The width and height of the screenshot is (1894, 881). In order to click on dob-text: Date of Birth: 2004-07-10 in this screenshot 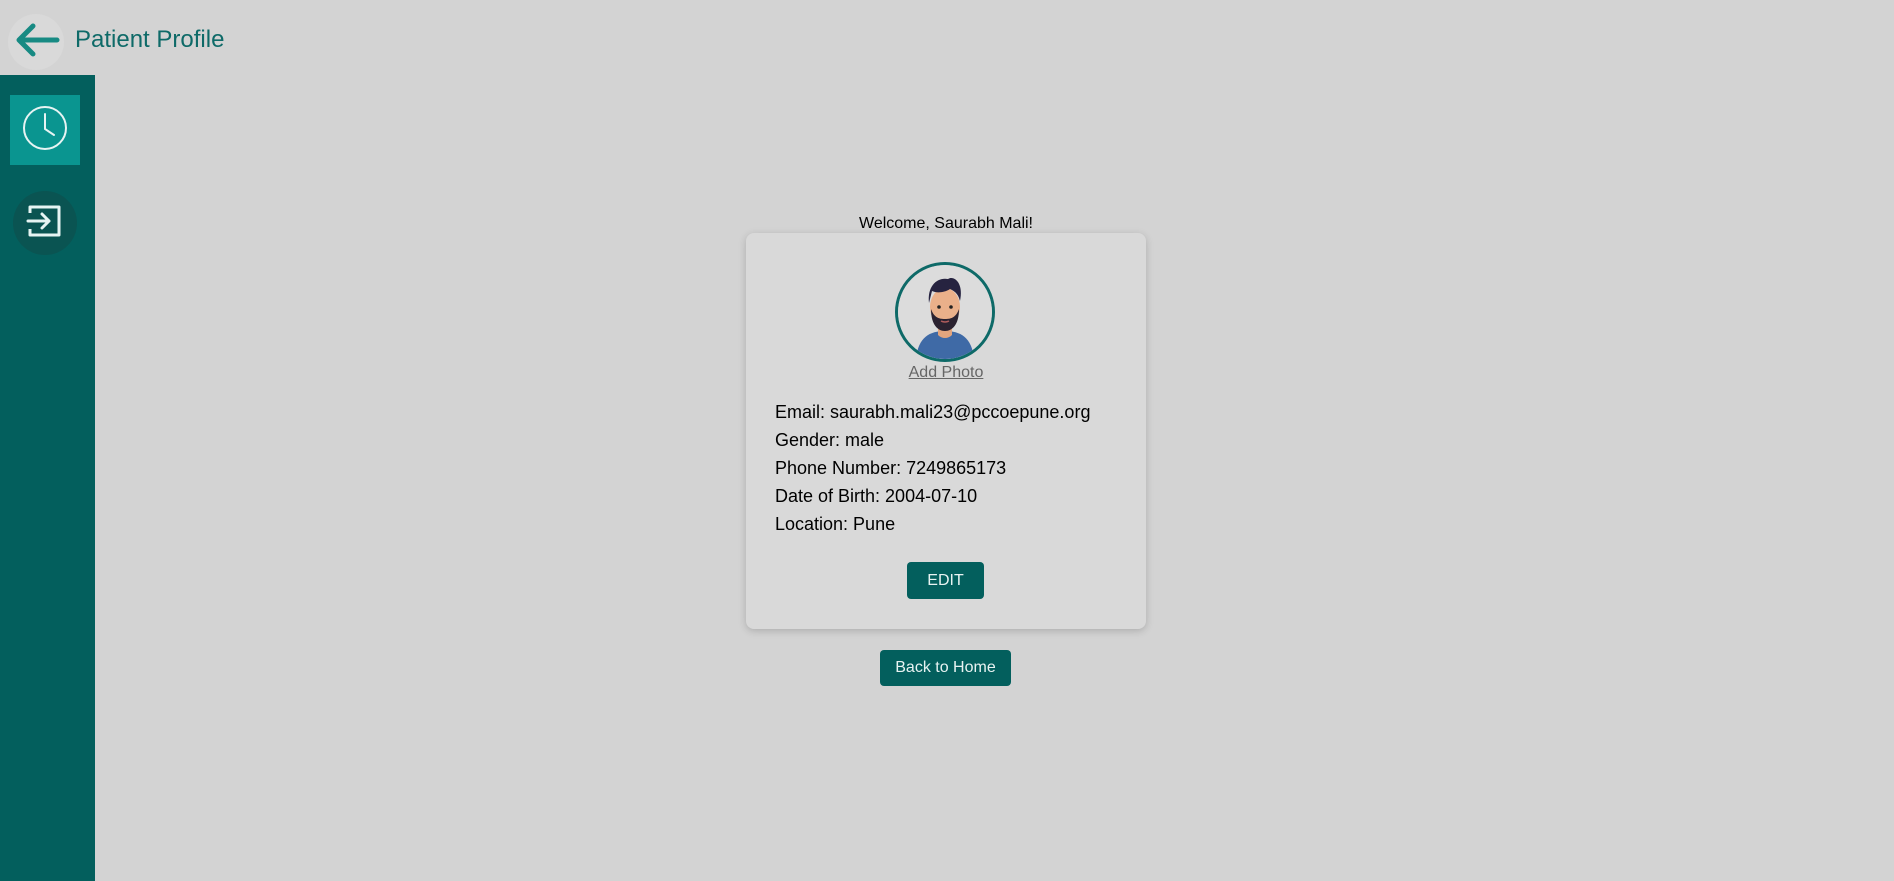, I will do `click(876, 496)`.